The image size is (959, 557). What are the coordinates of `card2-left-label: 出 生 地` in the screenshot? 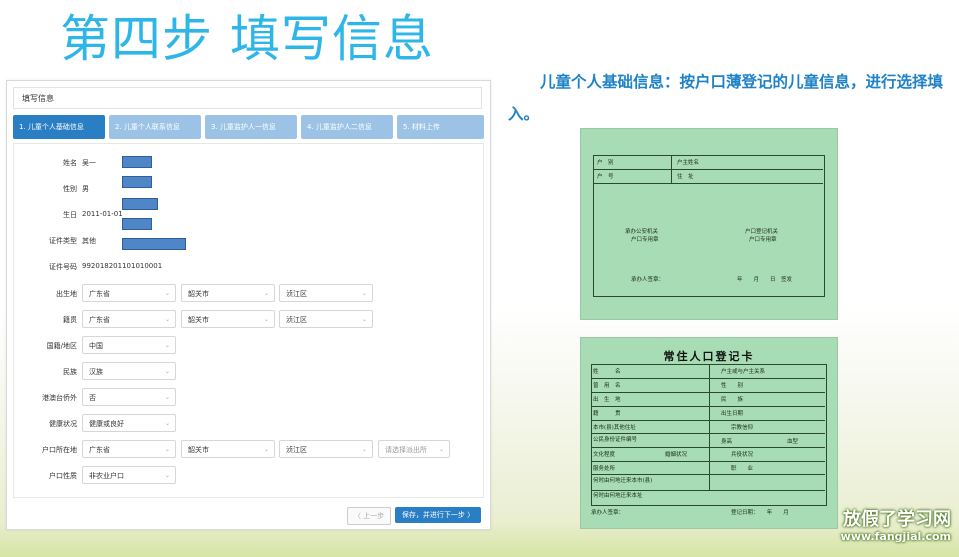 It's located at (607, 400).